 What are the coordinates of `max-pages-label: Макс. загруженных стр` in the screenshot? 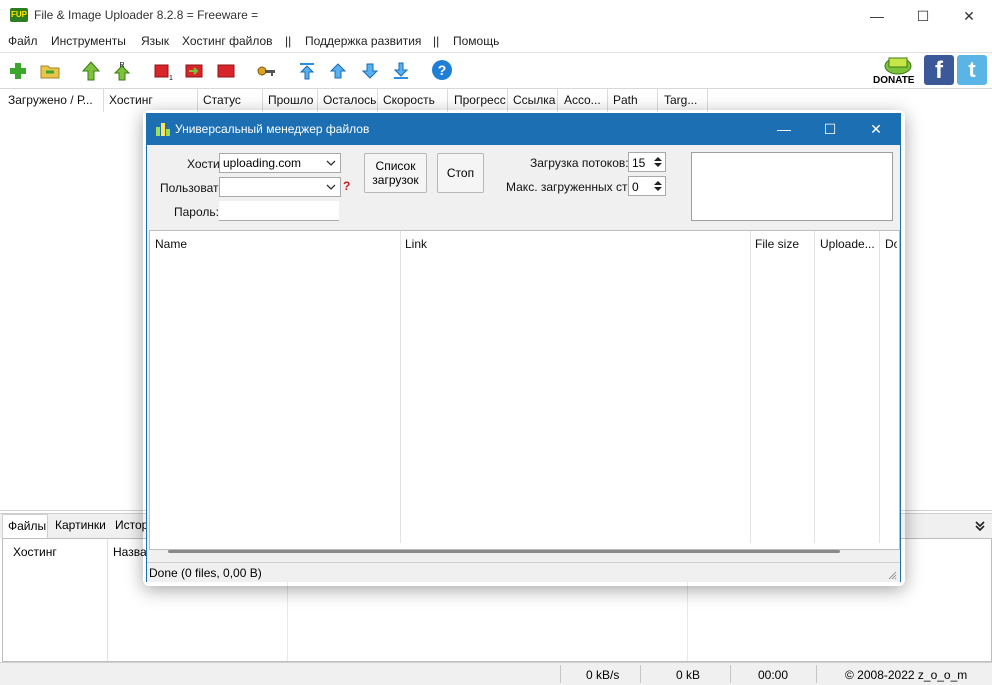 It's located at (570, 187).